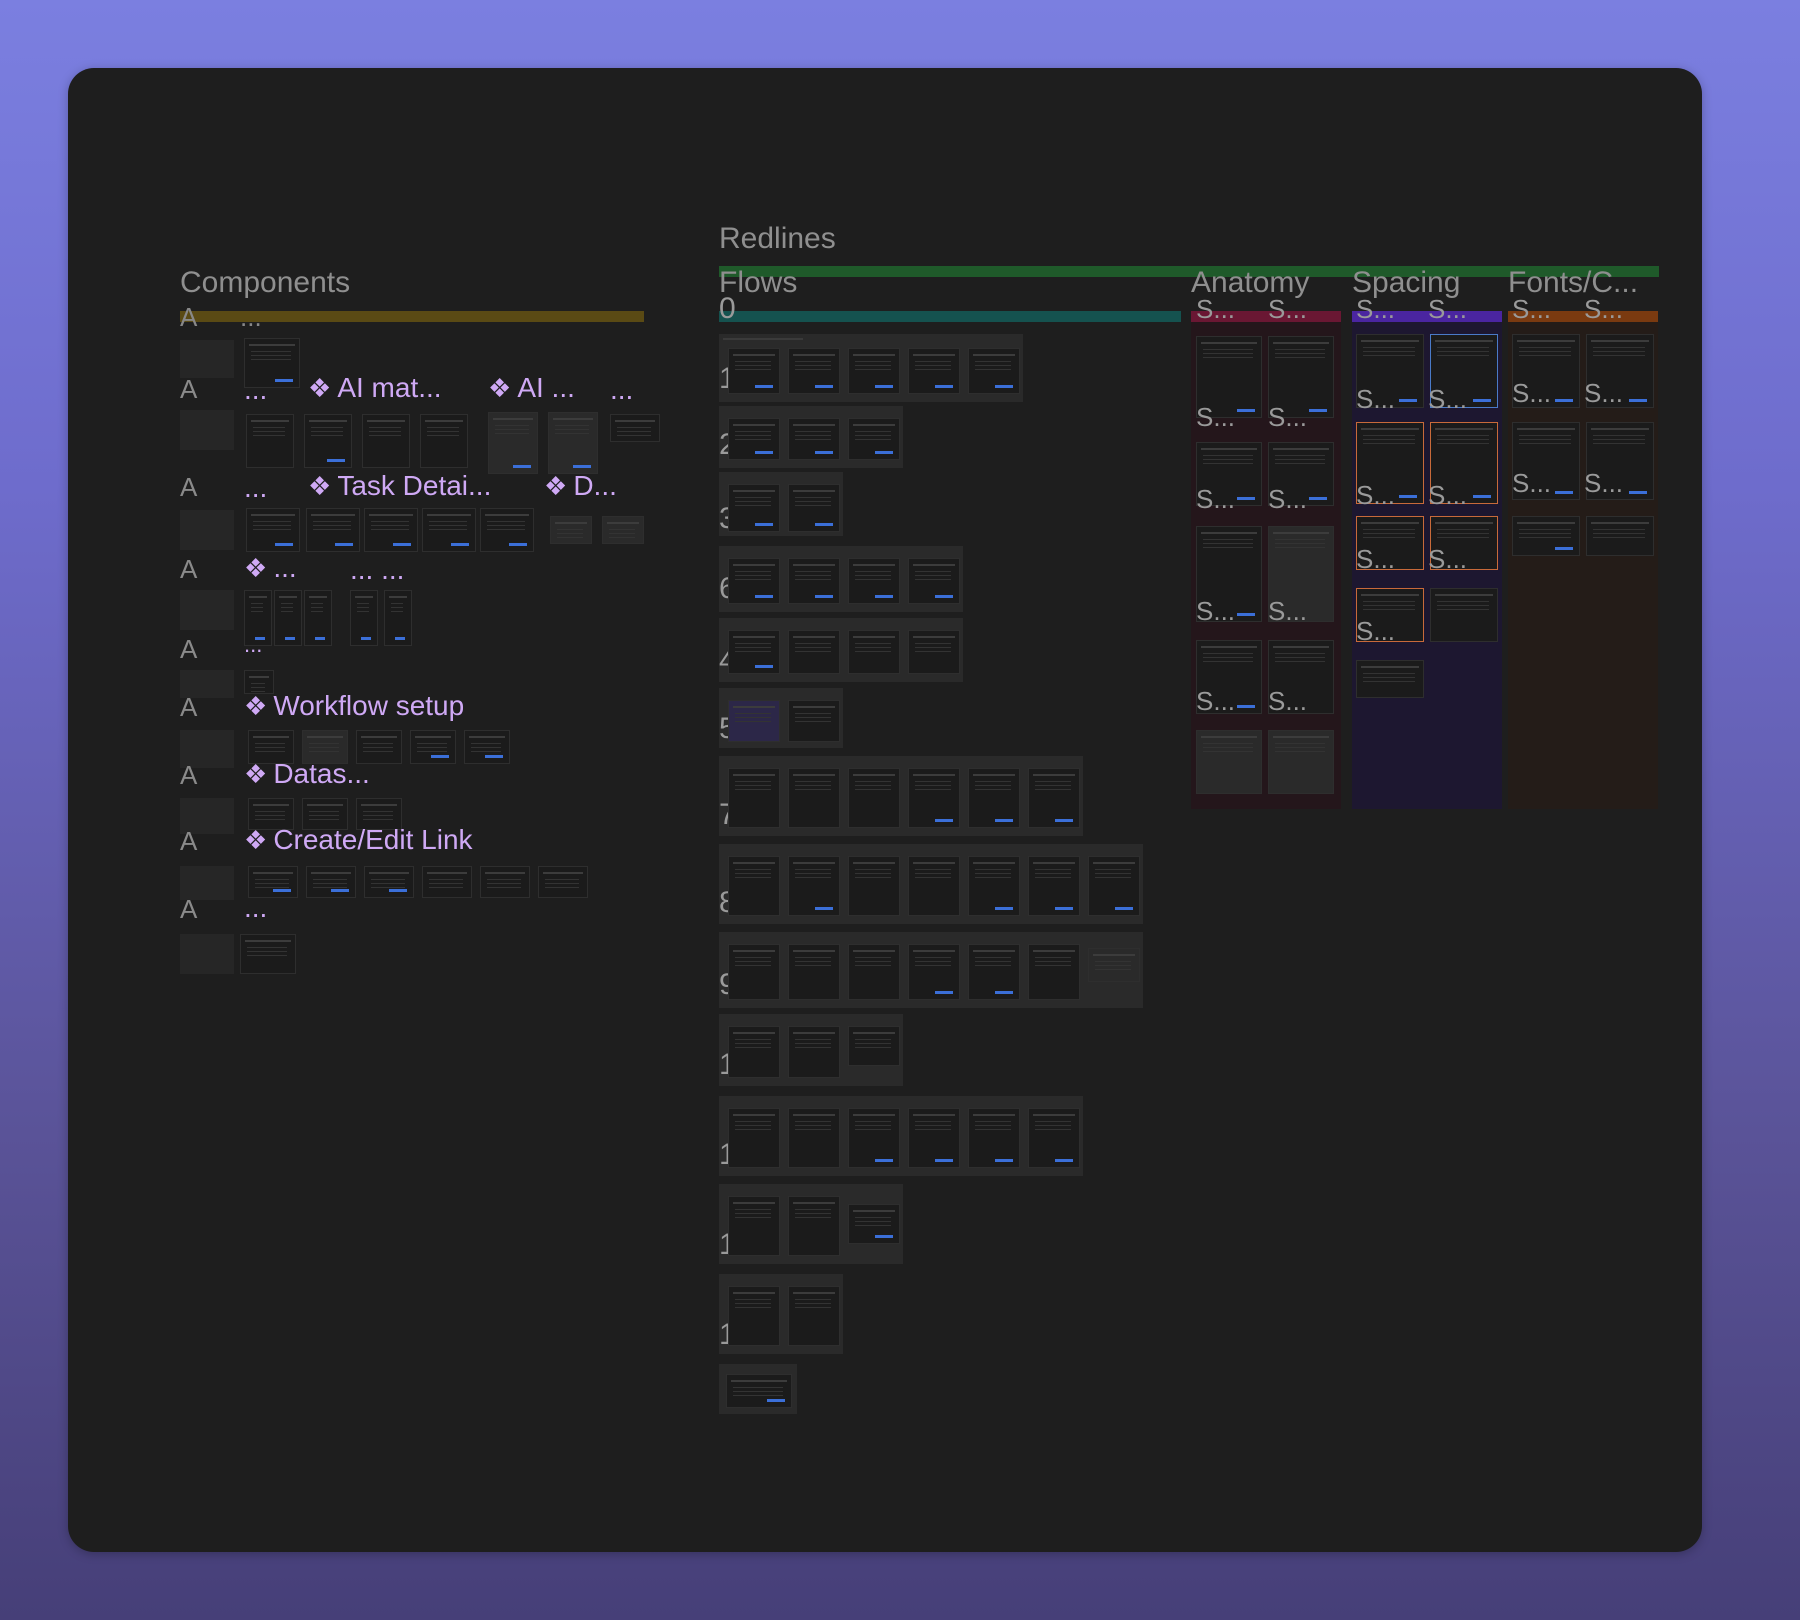  Describe the element at coordinates (354, 706) in the screenshot. I see `component-workflow-setup: ❖ Workflow setup` at that location.